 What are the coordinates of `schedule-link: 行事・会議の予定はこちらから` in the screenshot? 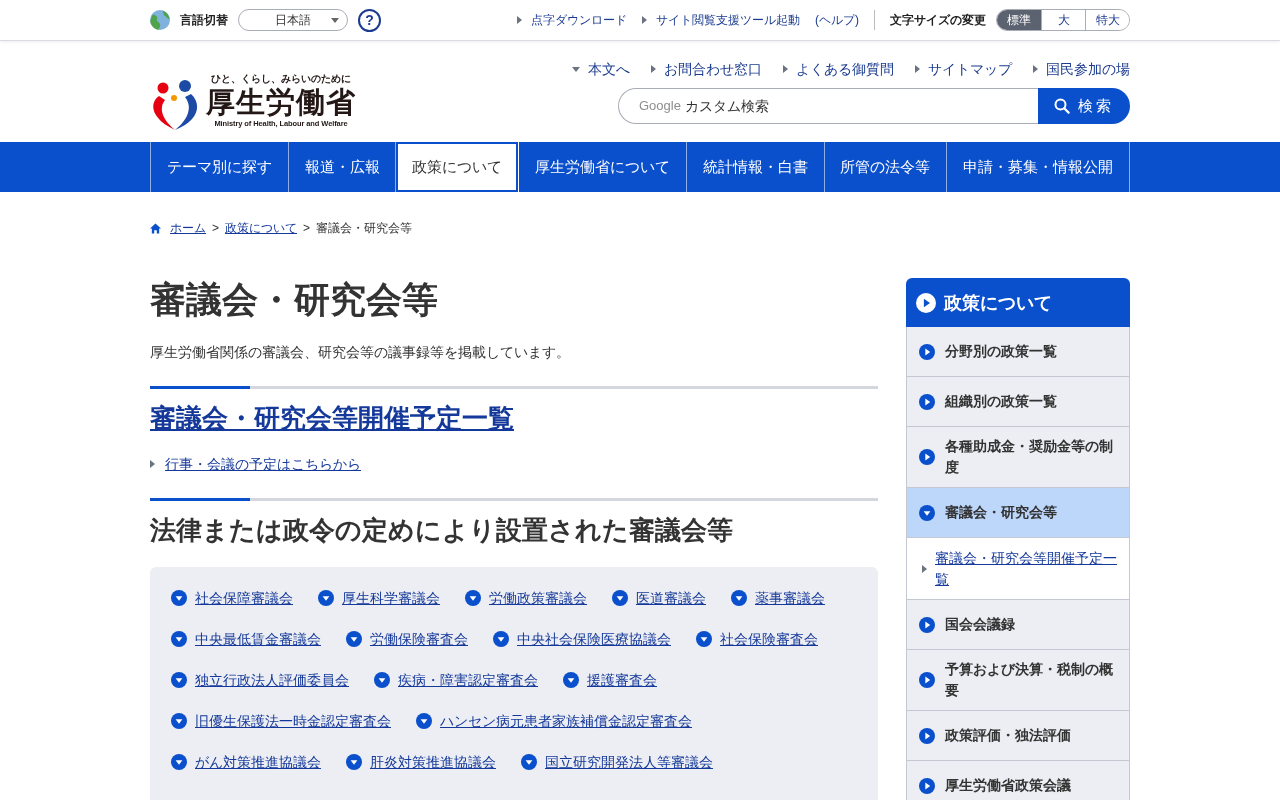 It's located at (255, 464).